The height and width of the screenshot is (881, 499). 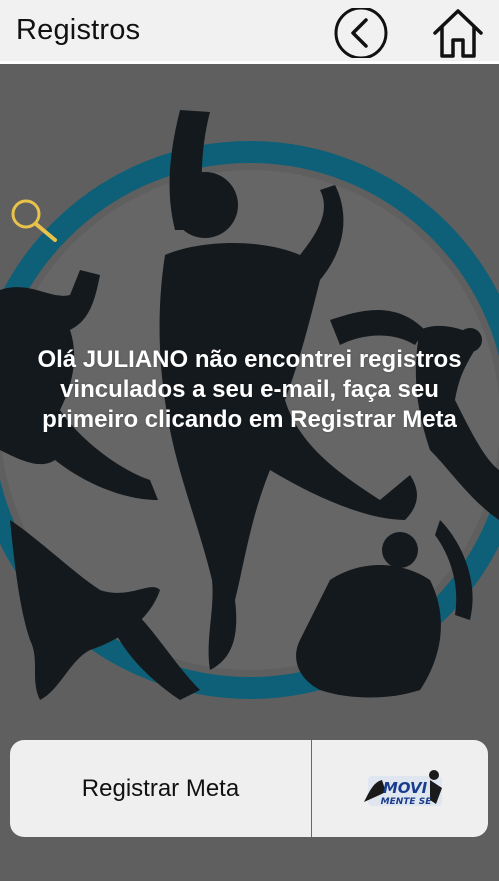 I want to click on bottom-action-bar: Registrar Meta MOVI MENTE SE, so click(x=249, y=788).